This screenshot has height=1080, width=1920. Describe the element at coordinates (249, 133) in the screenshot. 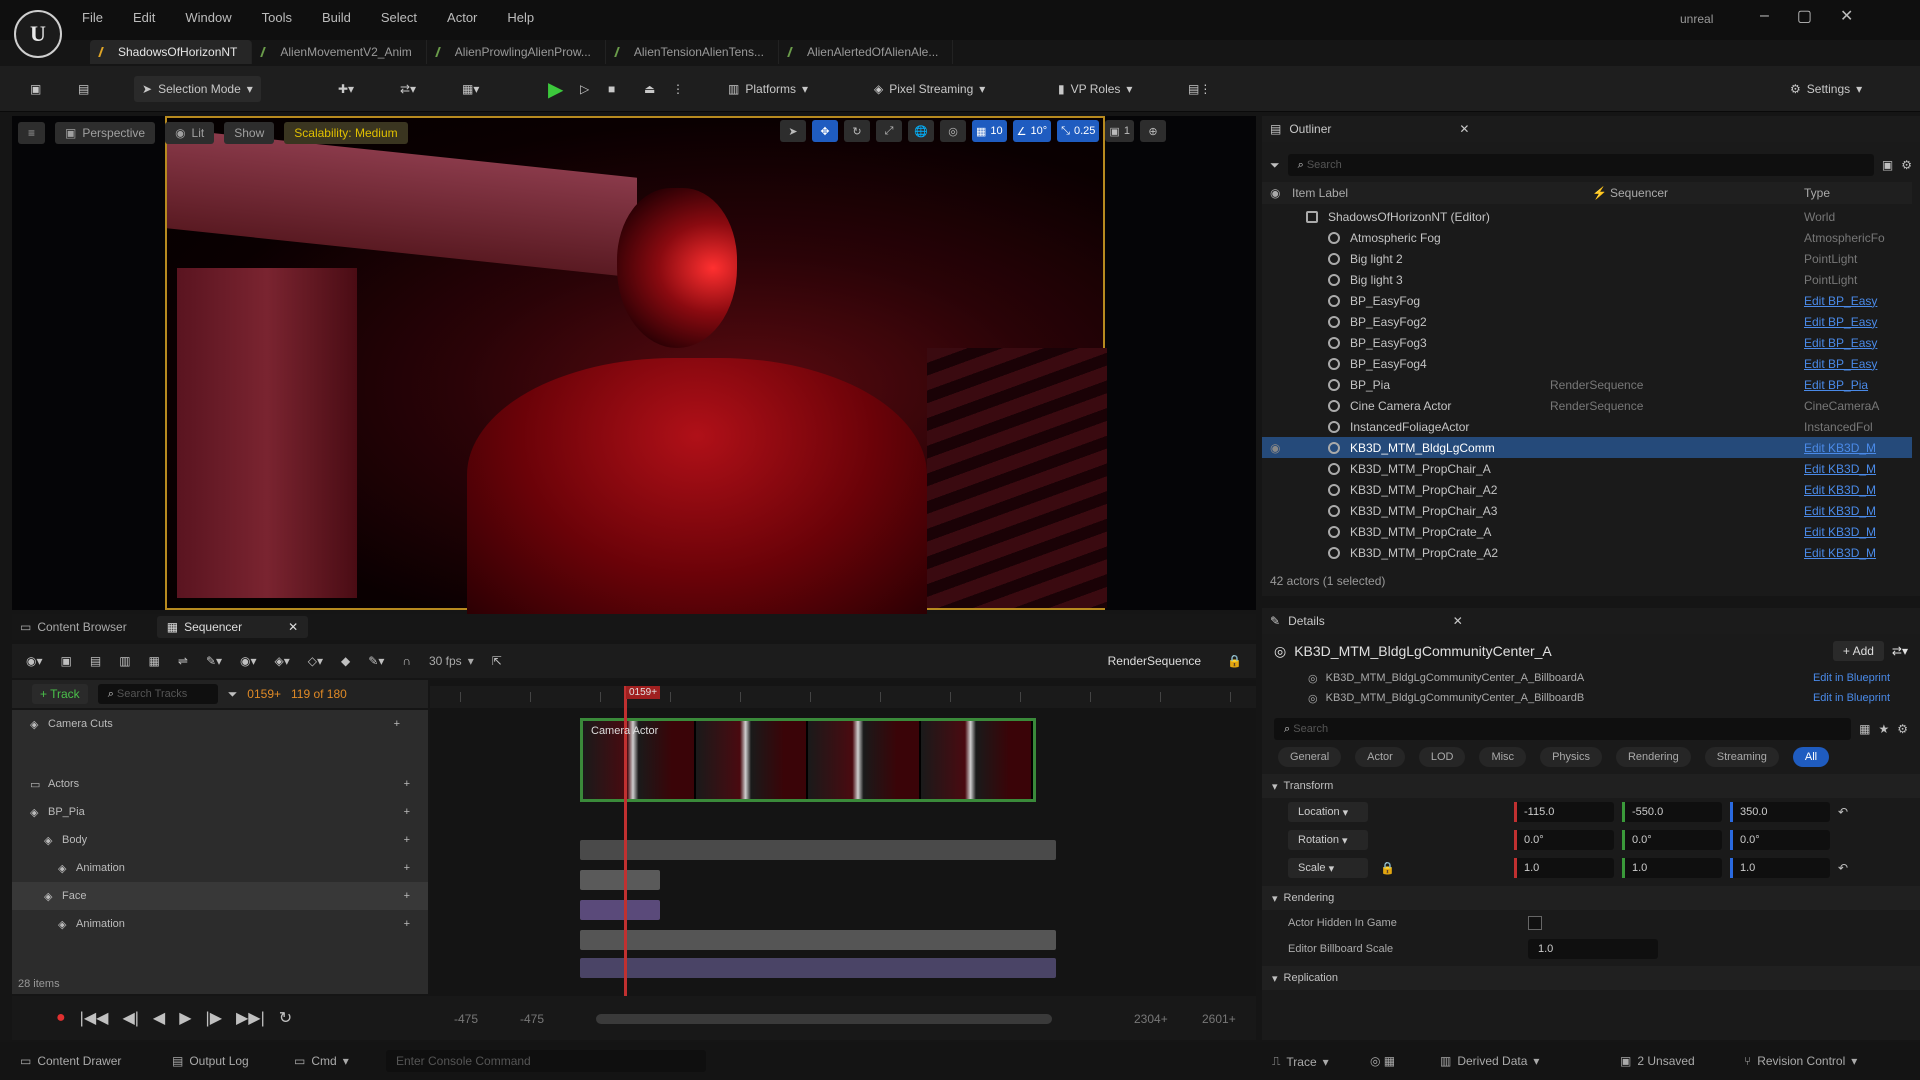

I see `show-button: Show` at that location.